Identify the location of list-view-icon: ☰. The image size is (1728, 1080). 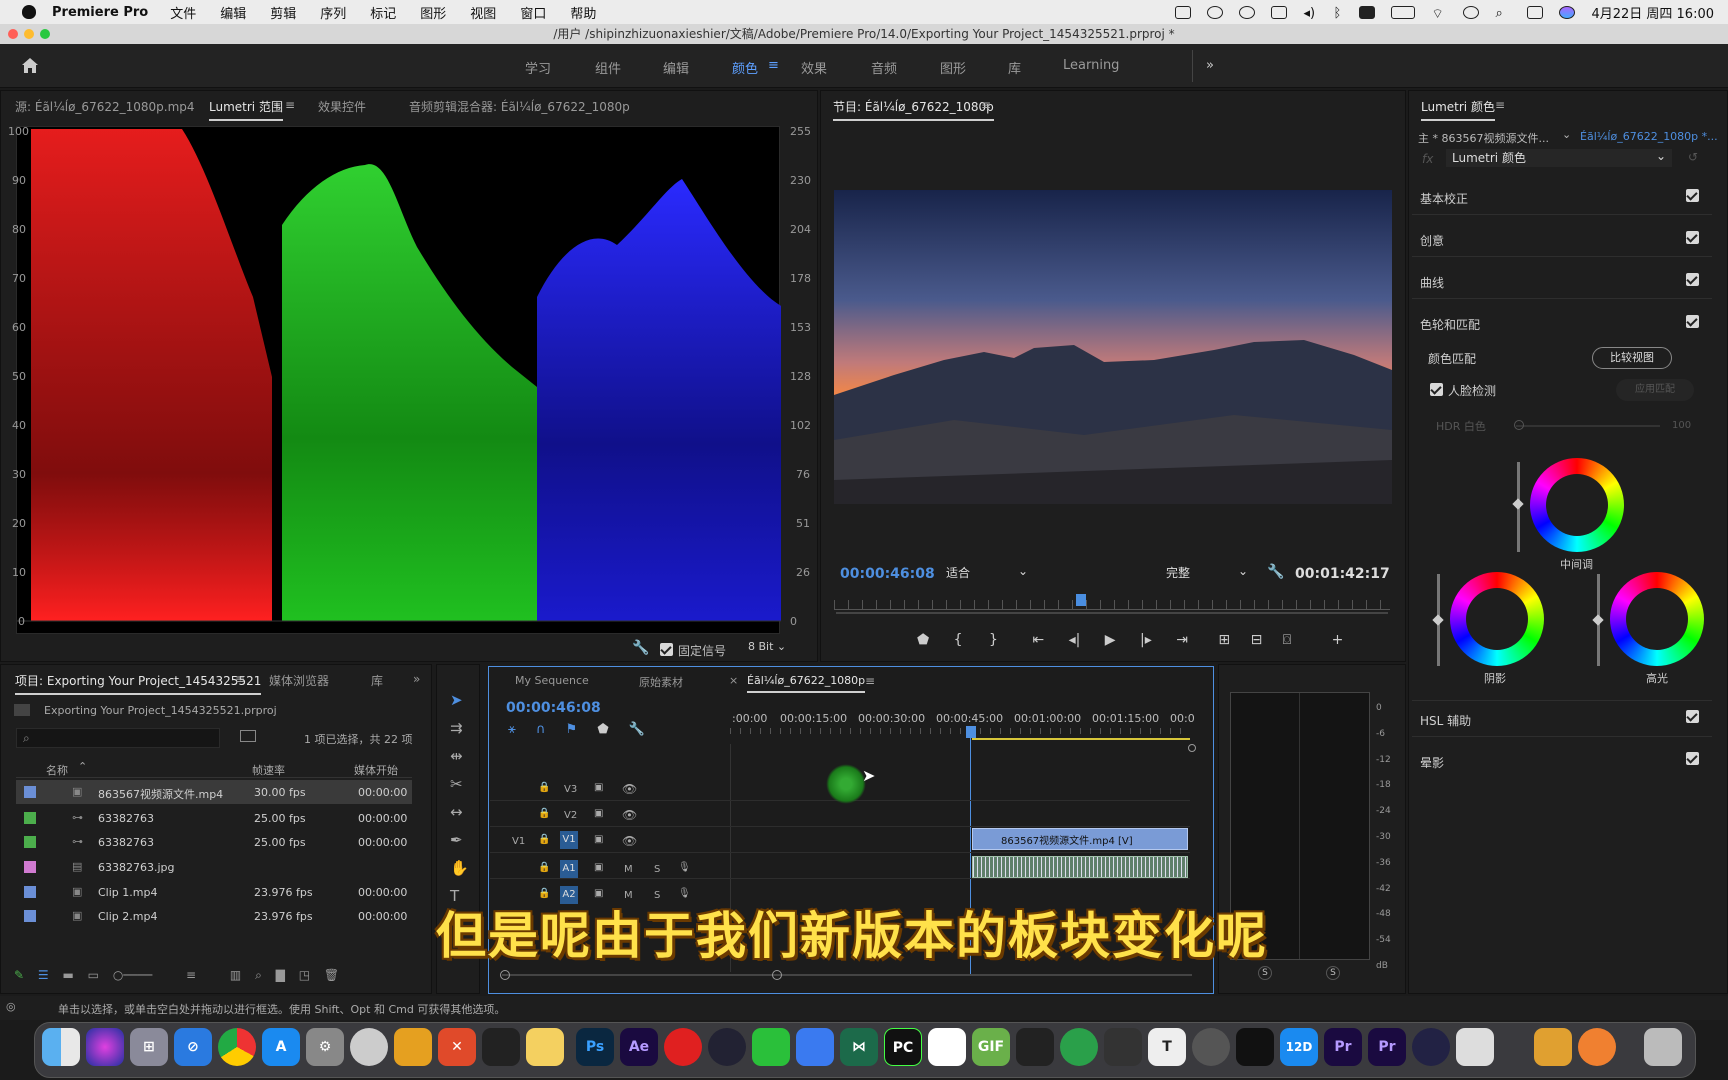
(43, 975).